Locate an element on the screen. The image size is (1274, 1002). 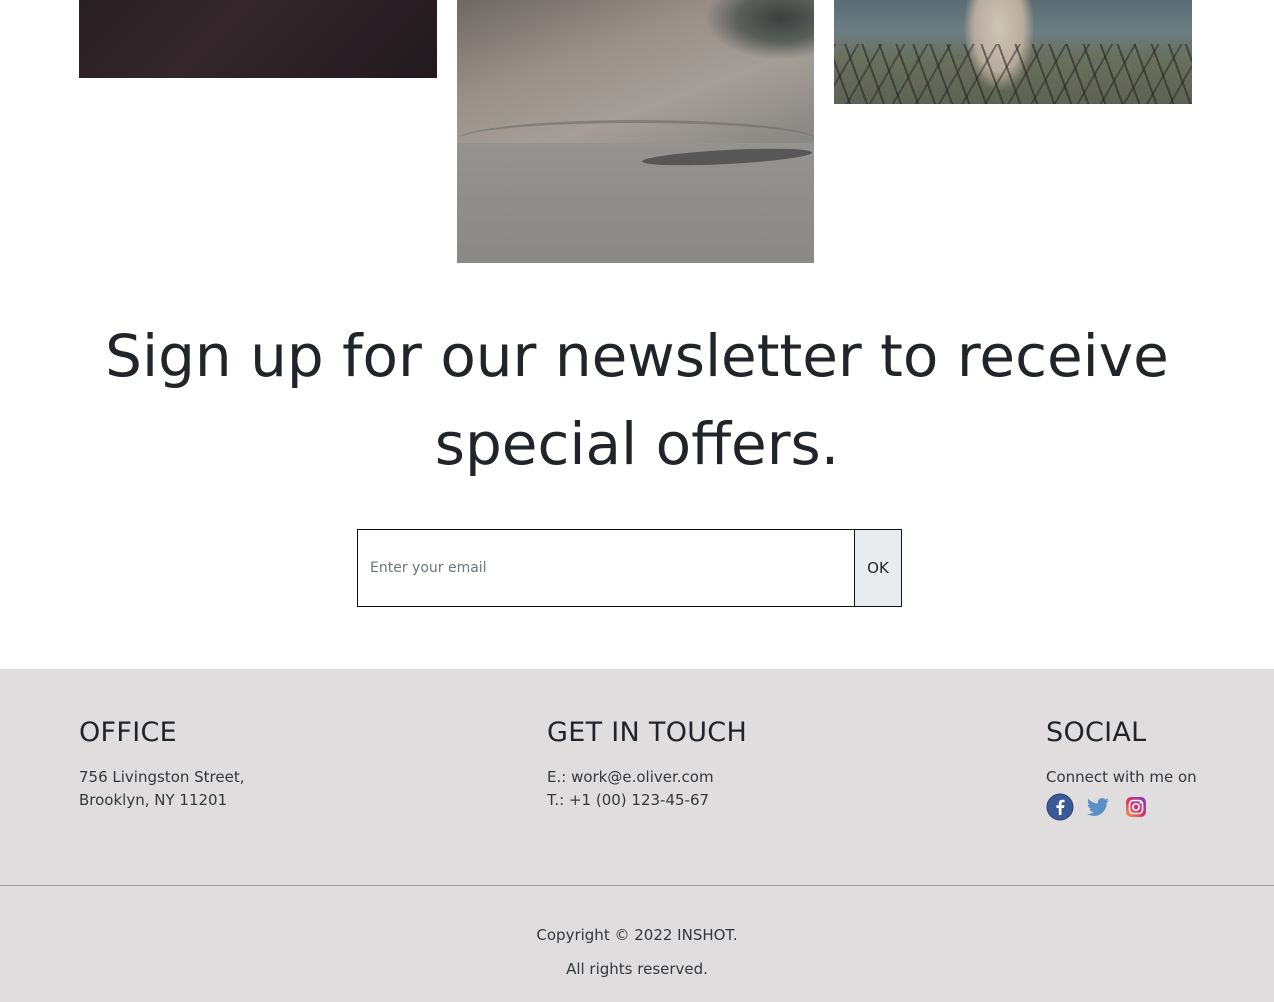
contact-phone: T.: +1 (00) 123-45-67 is located at coordinates (647, 800).